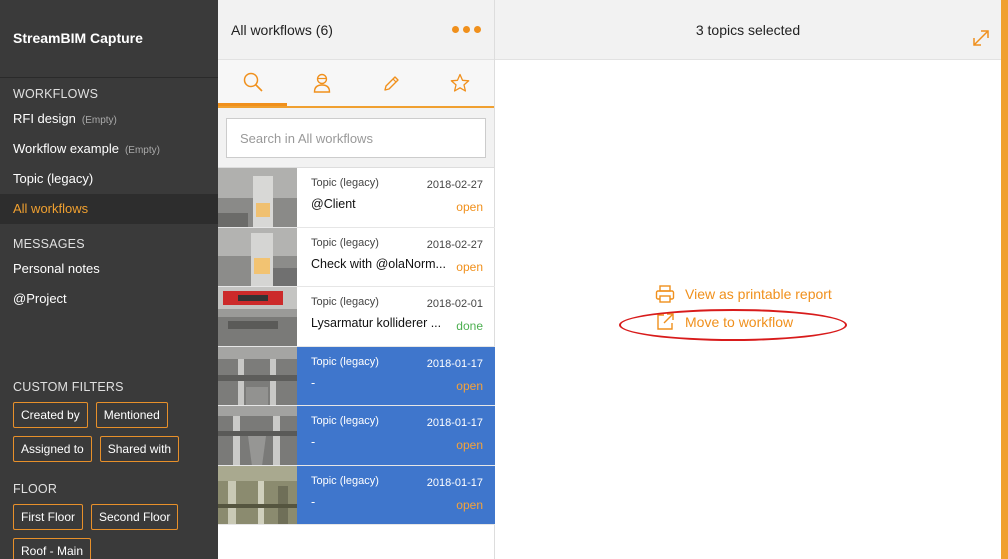 Image resolution: width=1008 pixels, height=559 pixels. I want to click on detail-header: 3 topics selected, so click(748, 30).